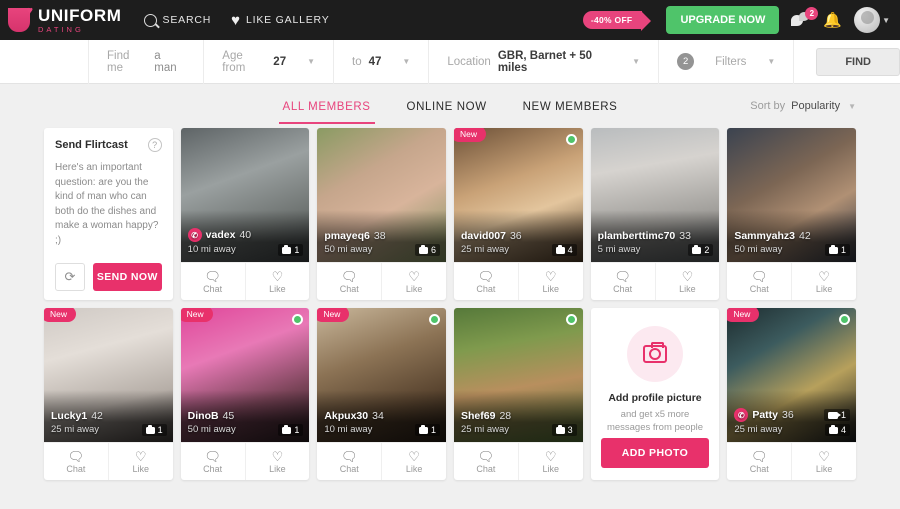  I want to click on age-from-field: Age from 27 ▼, so click(269, 61).